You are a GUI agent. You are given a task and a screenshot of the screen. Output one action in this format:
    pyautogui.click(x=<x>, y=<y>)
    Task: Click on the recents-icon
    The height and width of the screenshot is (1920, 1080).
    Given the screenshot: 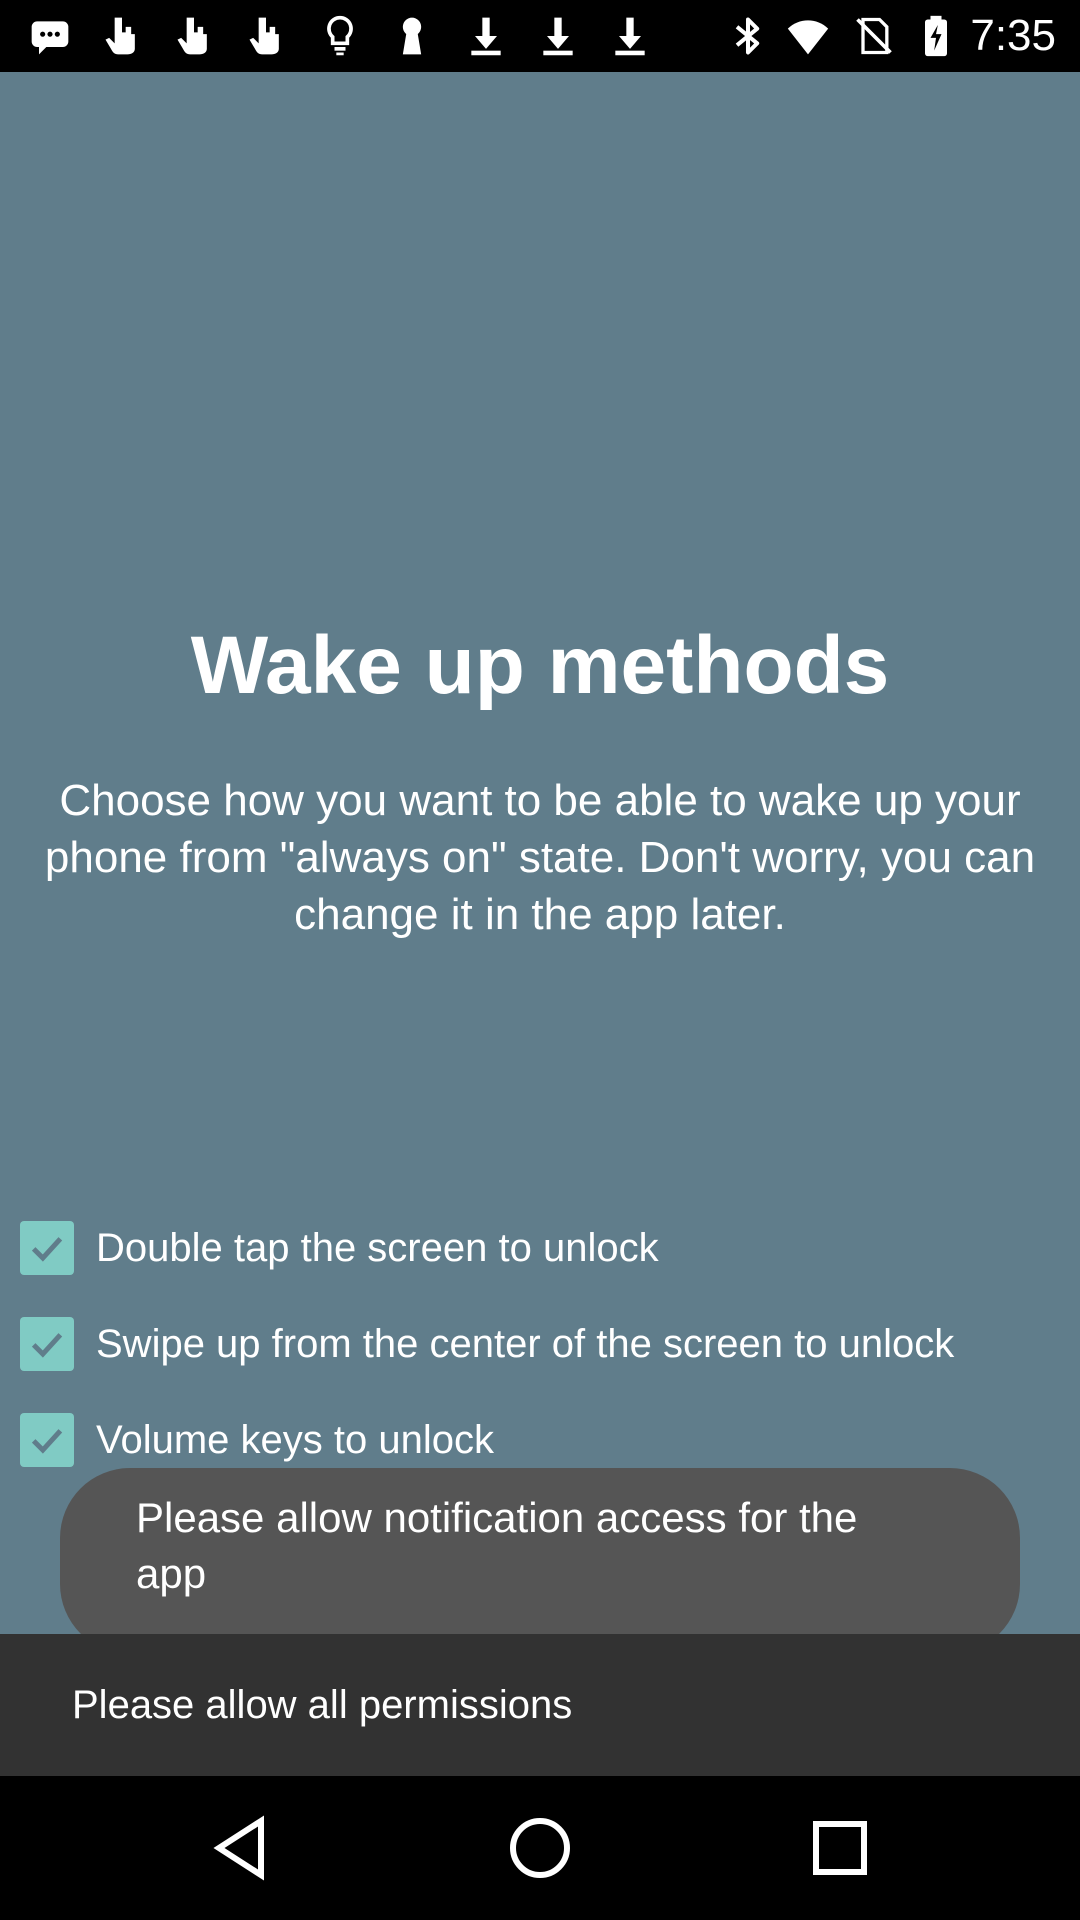 What is the action you would take?
    pyautogui.click(x=840, y=1848)
    